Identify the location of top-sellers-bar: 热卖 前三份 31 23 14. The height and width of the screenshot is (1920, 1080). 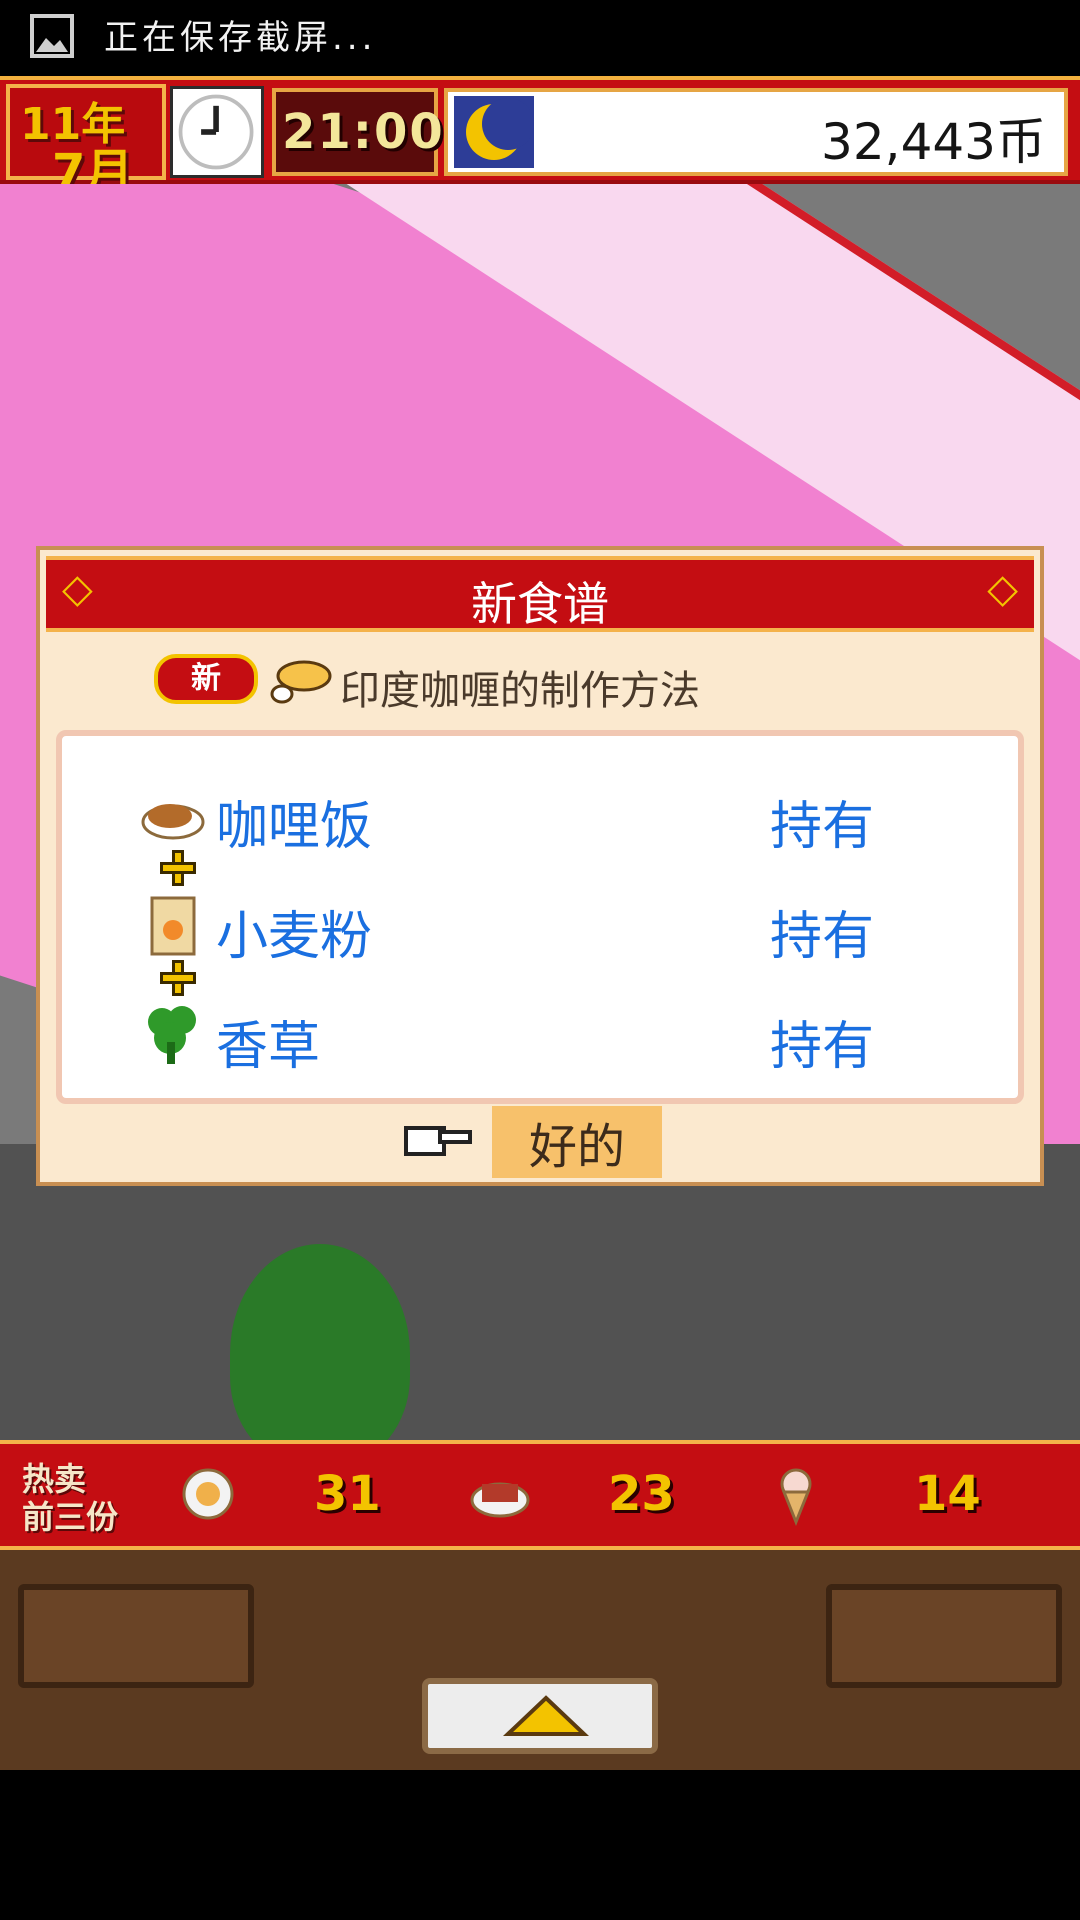
(540, 1495).